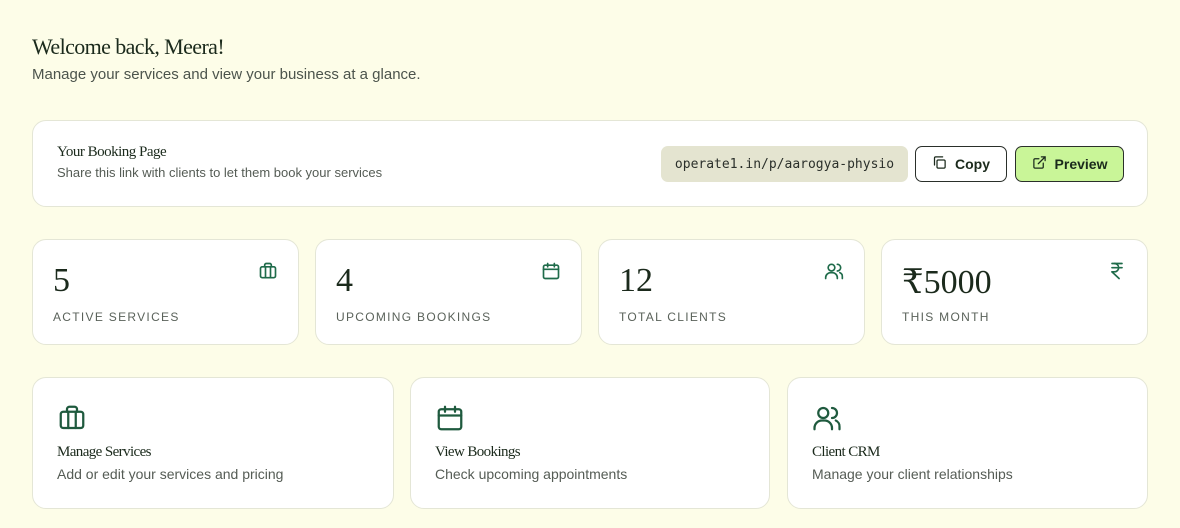 This screenshot has width=1180, height=528. I want to click on stat-label: THIS MONTH, so click(946, 317).